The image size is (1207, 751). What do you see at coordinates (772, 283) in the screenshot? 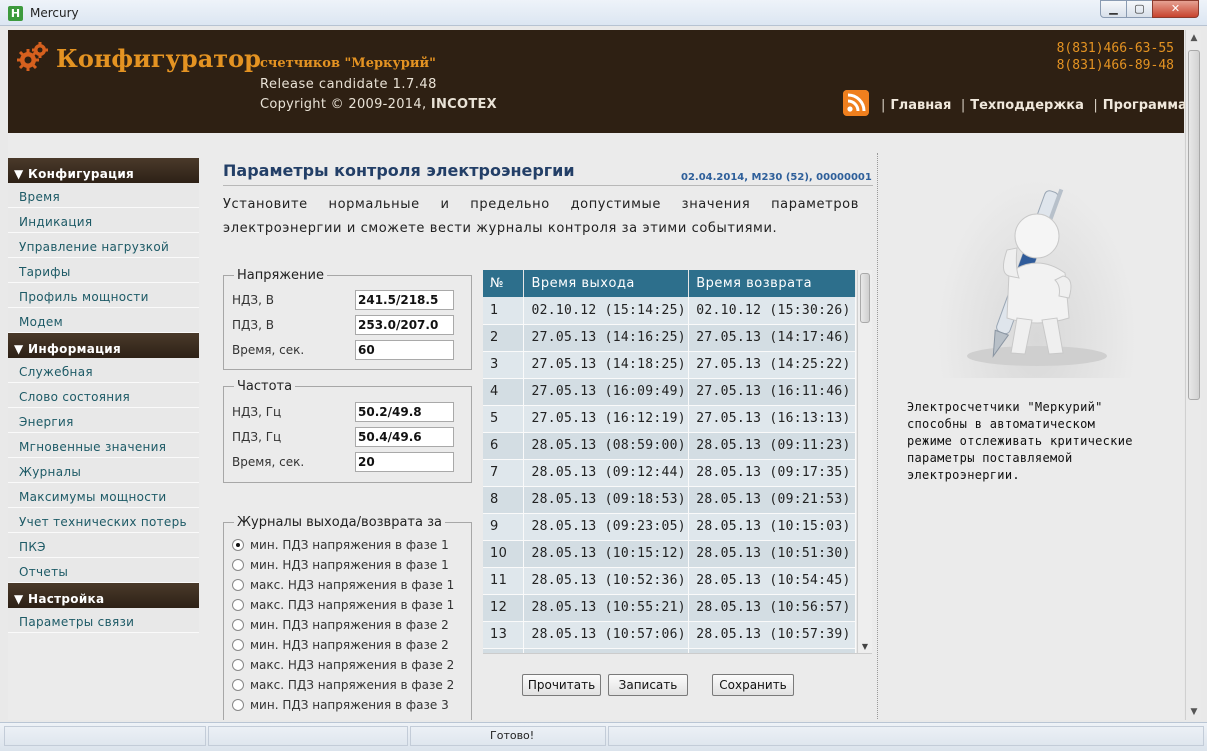
I see `column-header-return-time: Время возврата` at bounding box center [772, 283].